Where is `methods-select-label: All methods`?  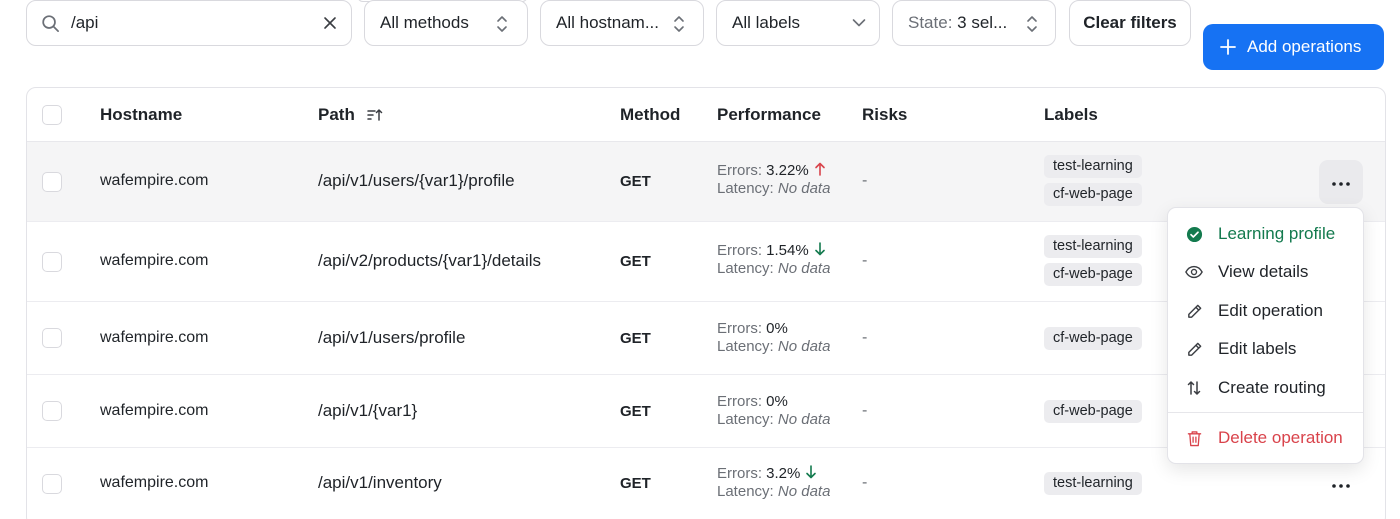 methods-select-label: All methods is located at coordinates (424, 22).